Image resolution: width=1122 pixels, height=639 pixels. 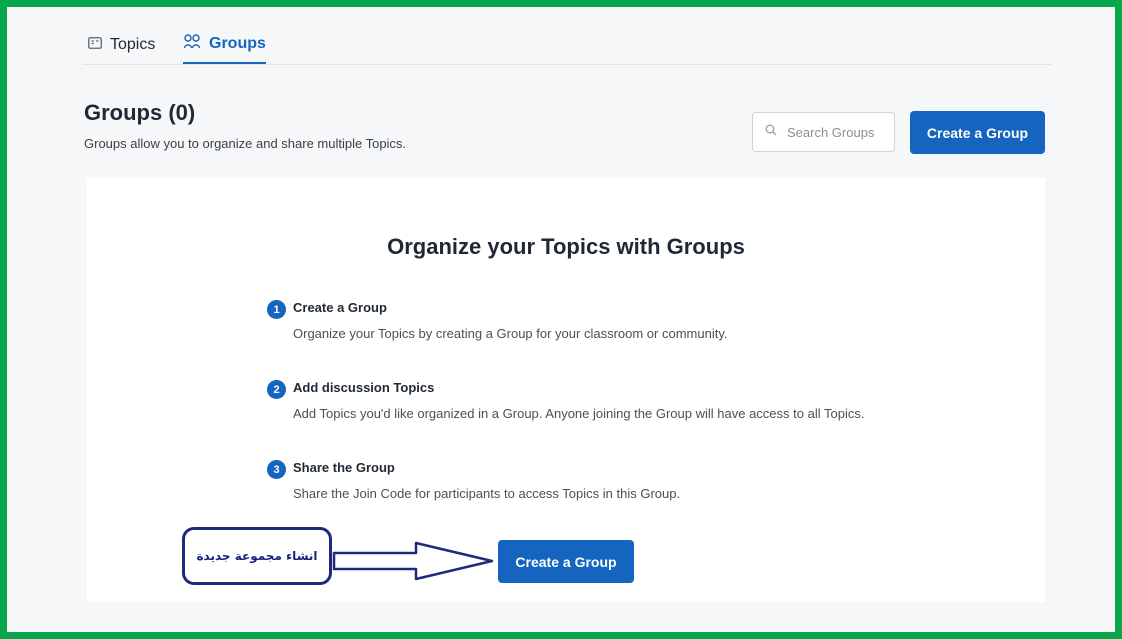 I want to click on tab-groups-label: Groups, so click(x=237, y=43).